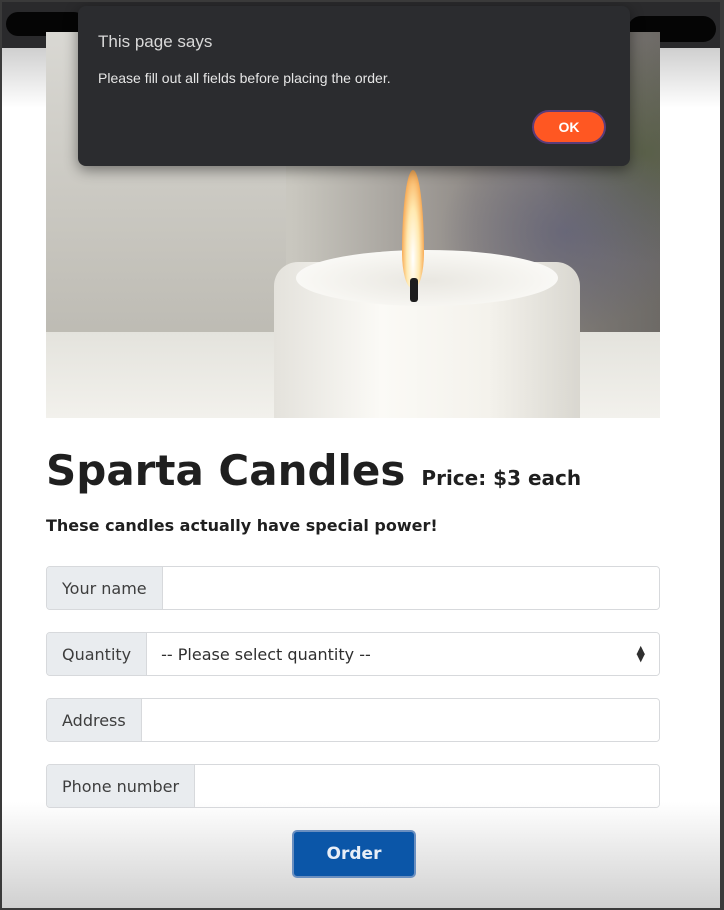 This screenshot has width=724, height=910. I want to click on address-input, so click(400, 720).